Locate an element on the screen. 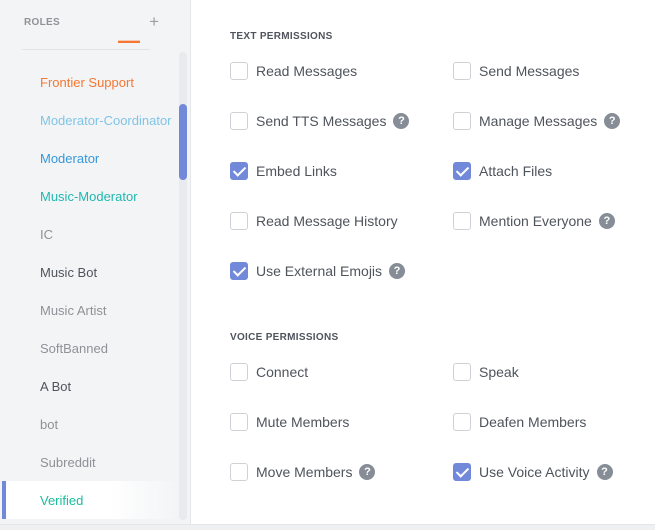 The height and width of the screenshot is (530, 655). manage-messages-label: Manage Messages is located at coordinates (538, 121).